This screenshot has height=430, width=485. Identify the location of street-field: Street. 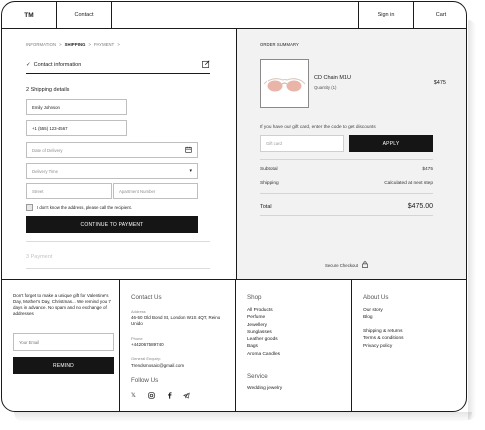
(69, 191).